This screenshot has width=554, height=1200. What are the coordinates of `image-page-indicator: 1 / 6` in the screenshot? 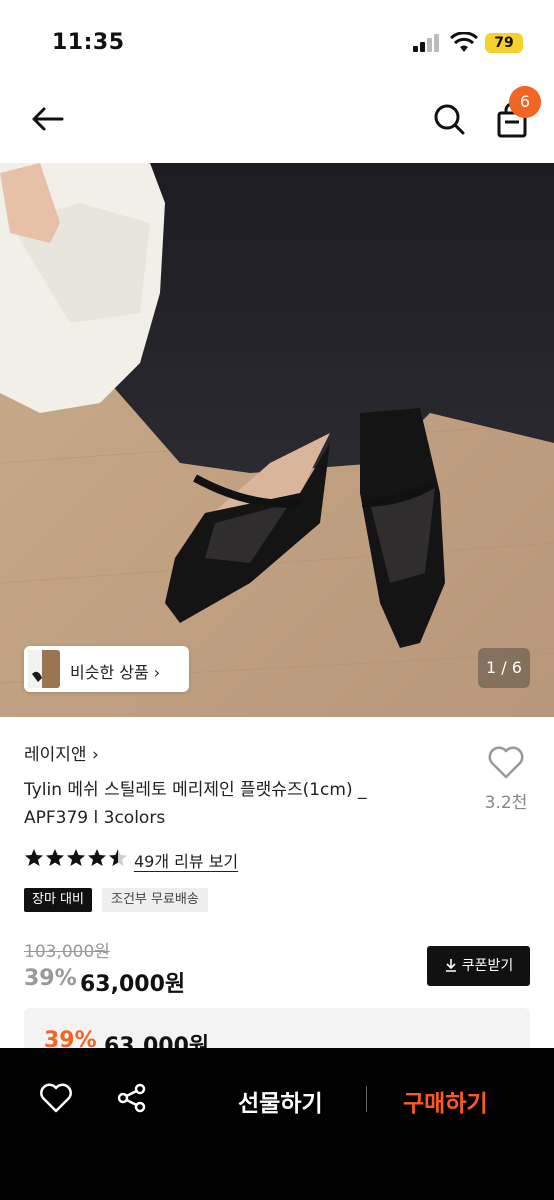 It's located at (504, 668).